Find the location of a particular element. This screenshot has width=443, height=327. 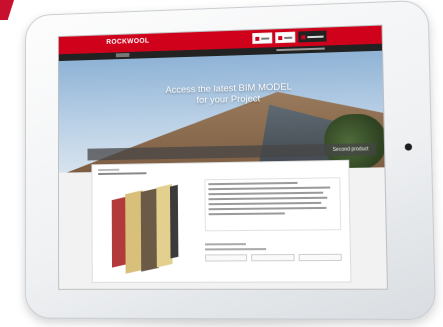

product-description is located at coordinates (273, 204).